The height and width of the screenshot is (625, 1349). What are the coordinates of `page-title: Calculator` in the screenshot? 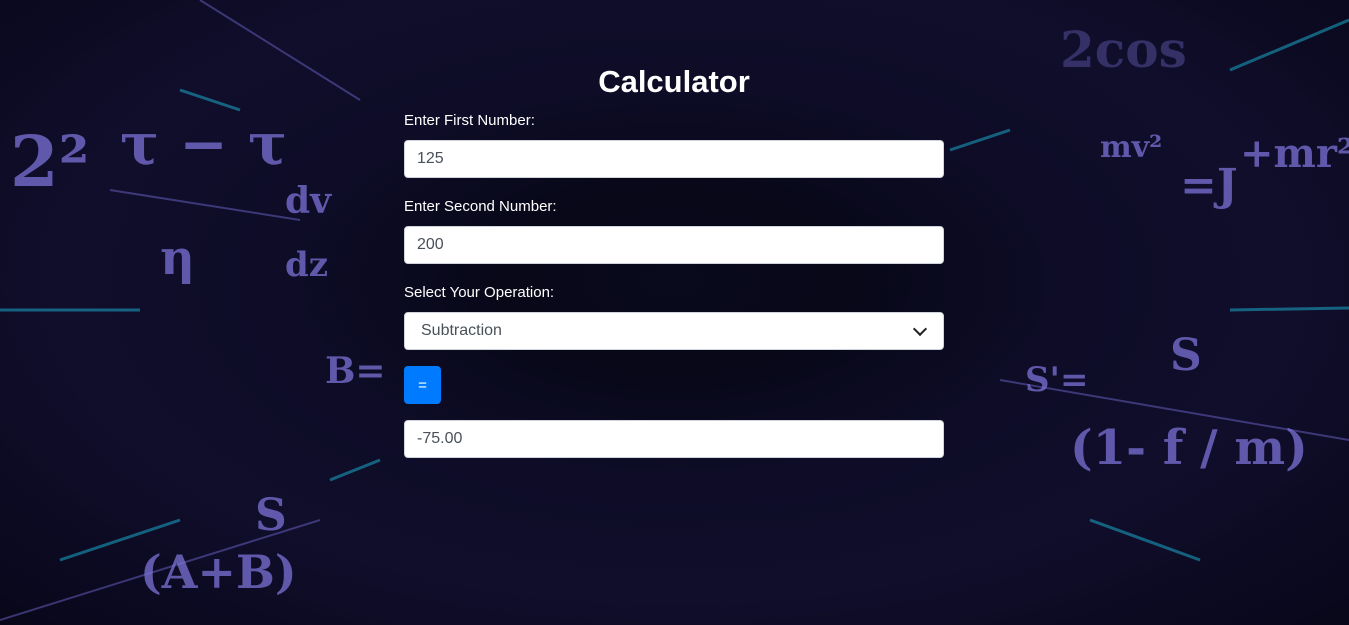 It's located at (674, 81).